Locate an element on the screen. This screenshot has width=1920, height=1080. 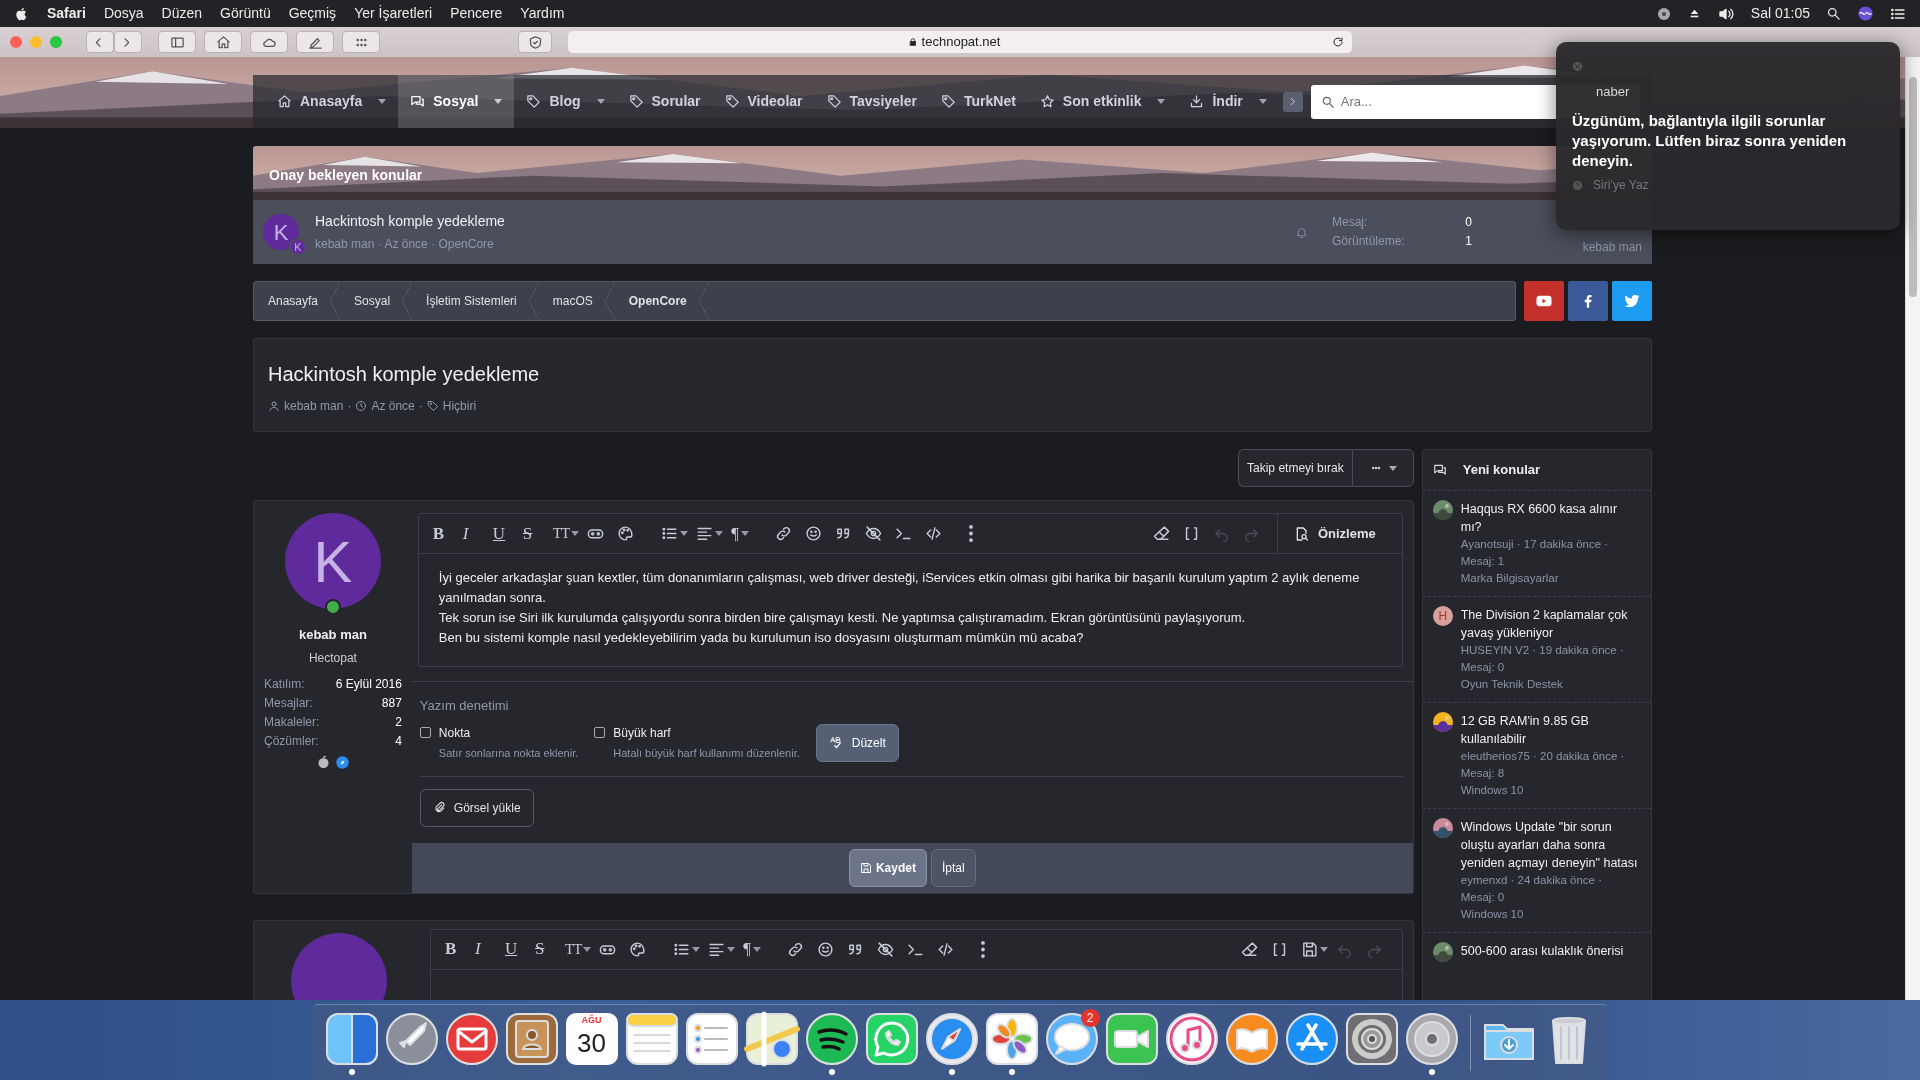
grid-button is located at coordinates (361, 42).